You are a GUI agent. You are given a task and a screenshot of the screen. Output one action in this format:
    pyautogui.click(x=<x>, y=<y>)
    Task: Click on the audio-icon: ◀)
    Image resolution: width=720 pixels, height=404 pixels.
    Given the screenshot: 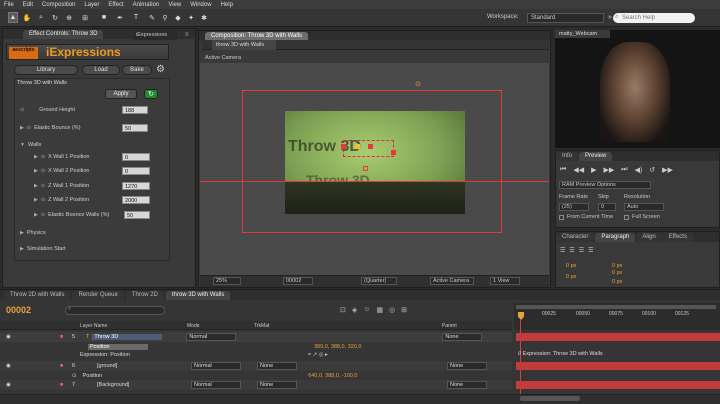 What is the action you would take?
    pyautogui.click(x=639, y=170)
    